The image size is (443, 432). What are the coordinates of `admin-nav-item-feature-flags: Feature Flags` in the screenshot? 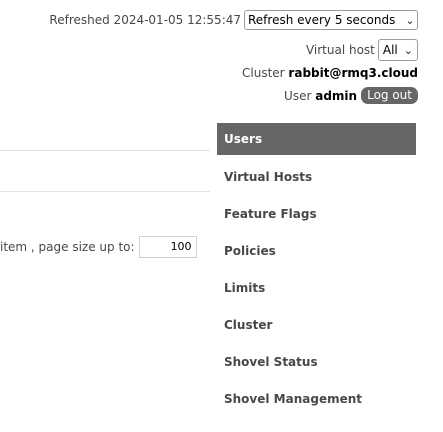 It's located at (316, 215).